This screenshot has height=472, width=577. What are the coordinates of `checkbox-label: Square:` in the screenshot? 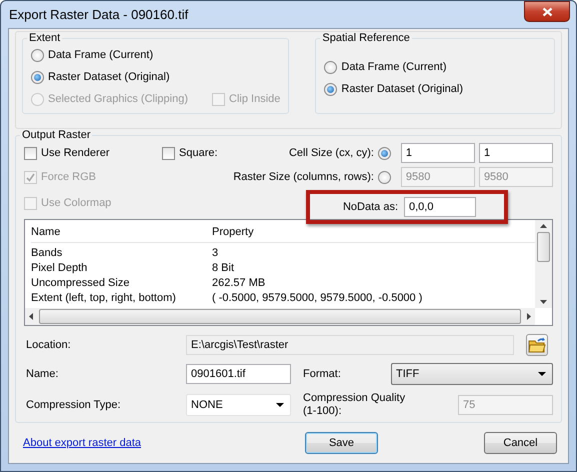 It's located at (198, 153).